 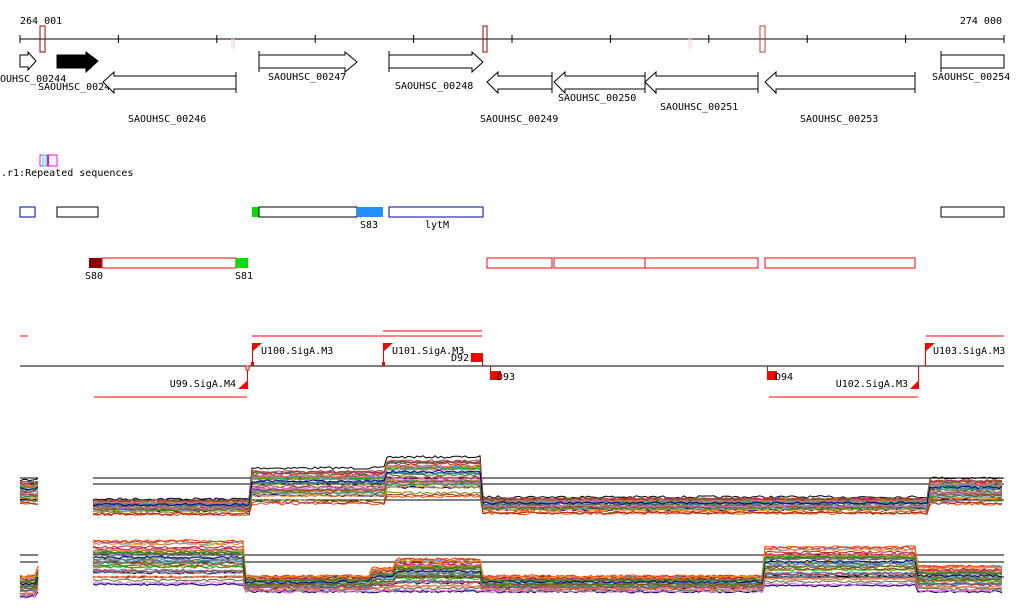 I want to click on segment-label-s83: S83, so click(x=369, y=225).